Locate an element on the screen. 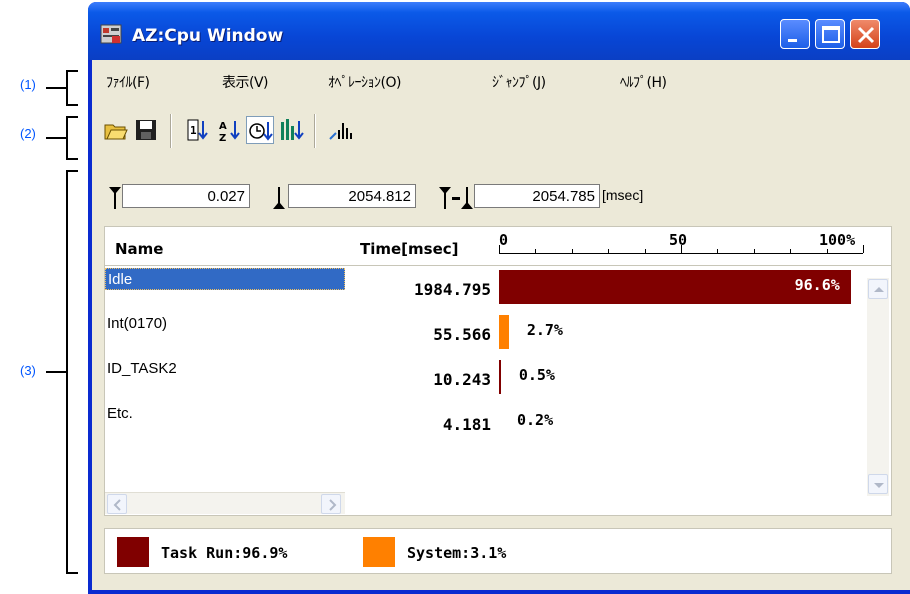  close-icon is located at coordinates (866, 35).